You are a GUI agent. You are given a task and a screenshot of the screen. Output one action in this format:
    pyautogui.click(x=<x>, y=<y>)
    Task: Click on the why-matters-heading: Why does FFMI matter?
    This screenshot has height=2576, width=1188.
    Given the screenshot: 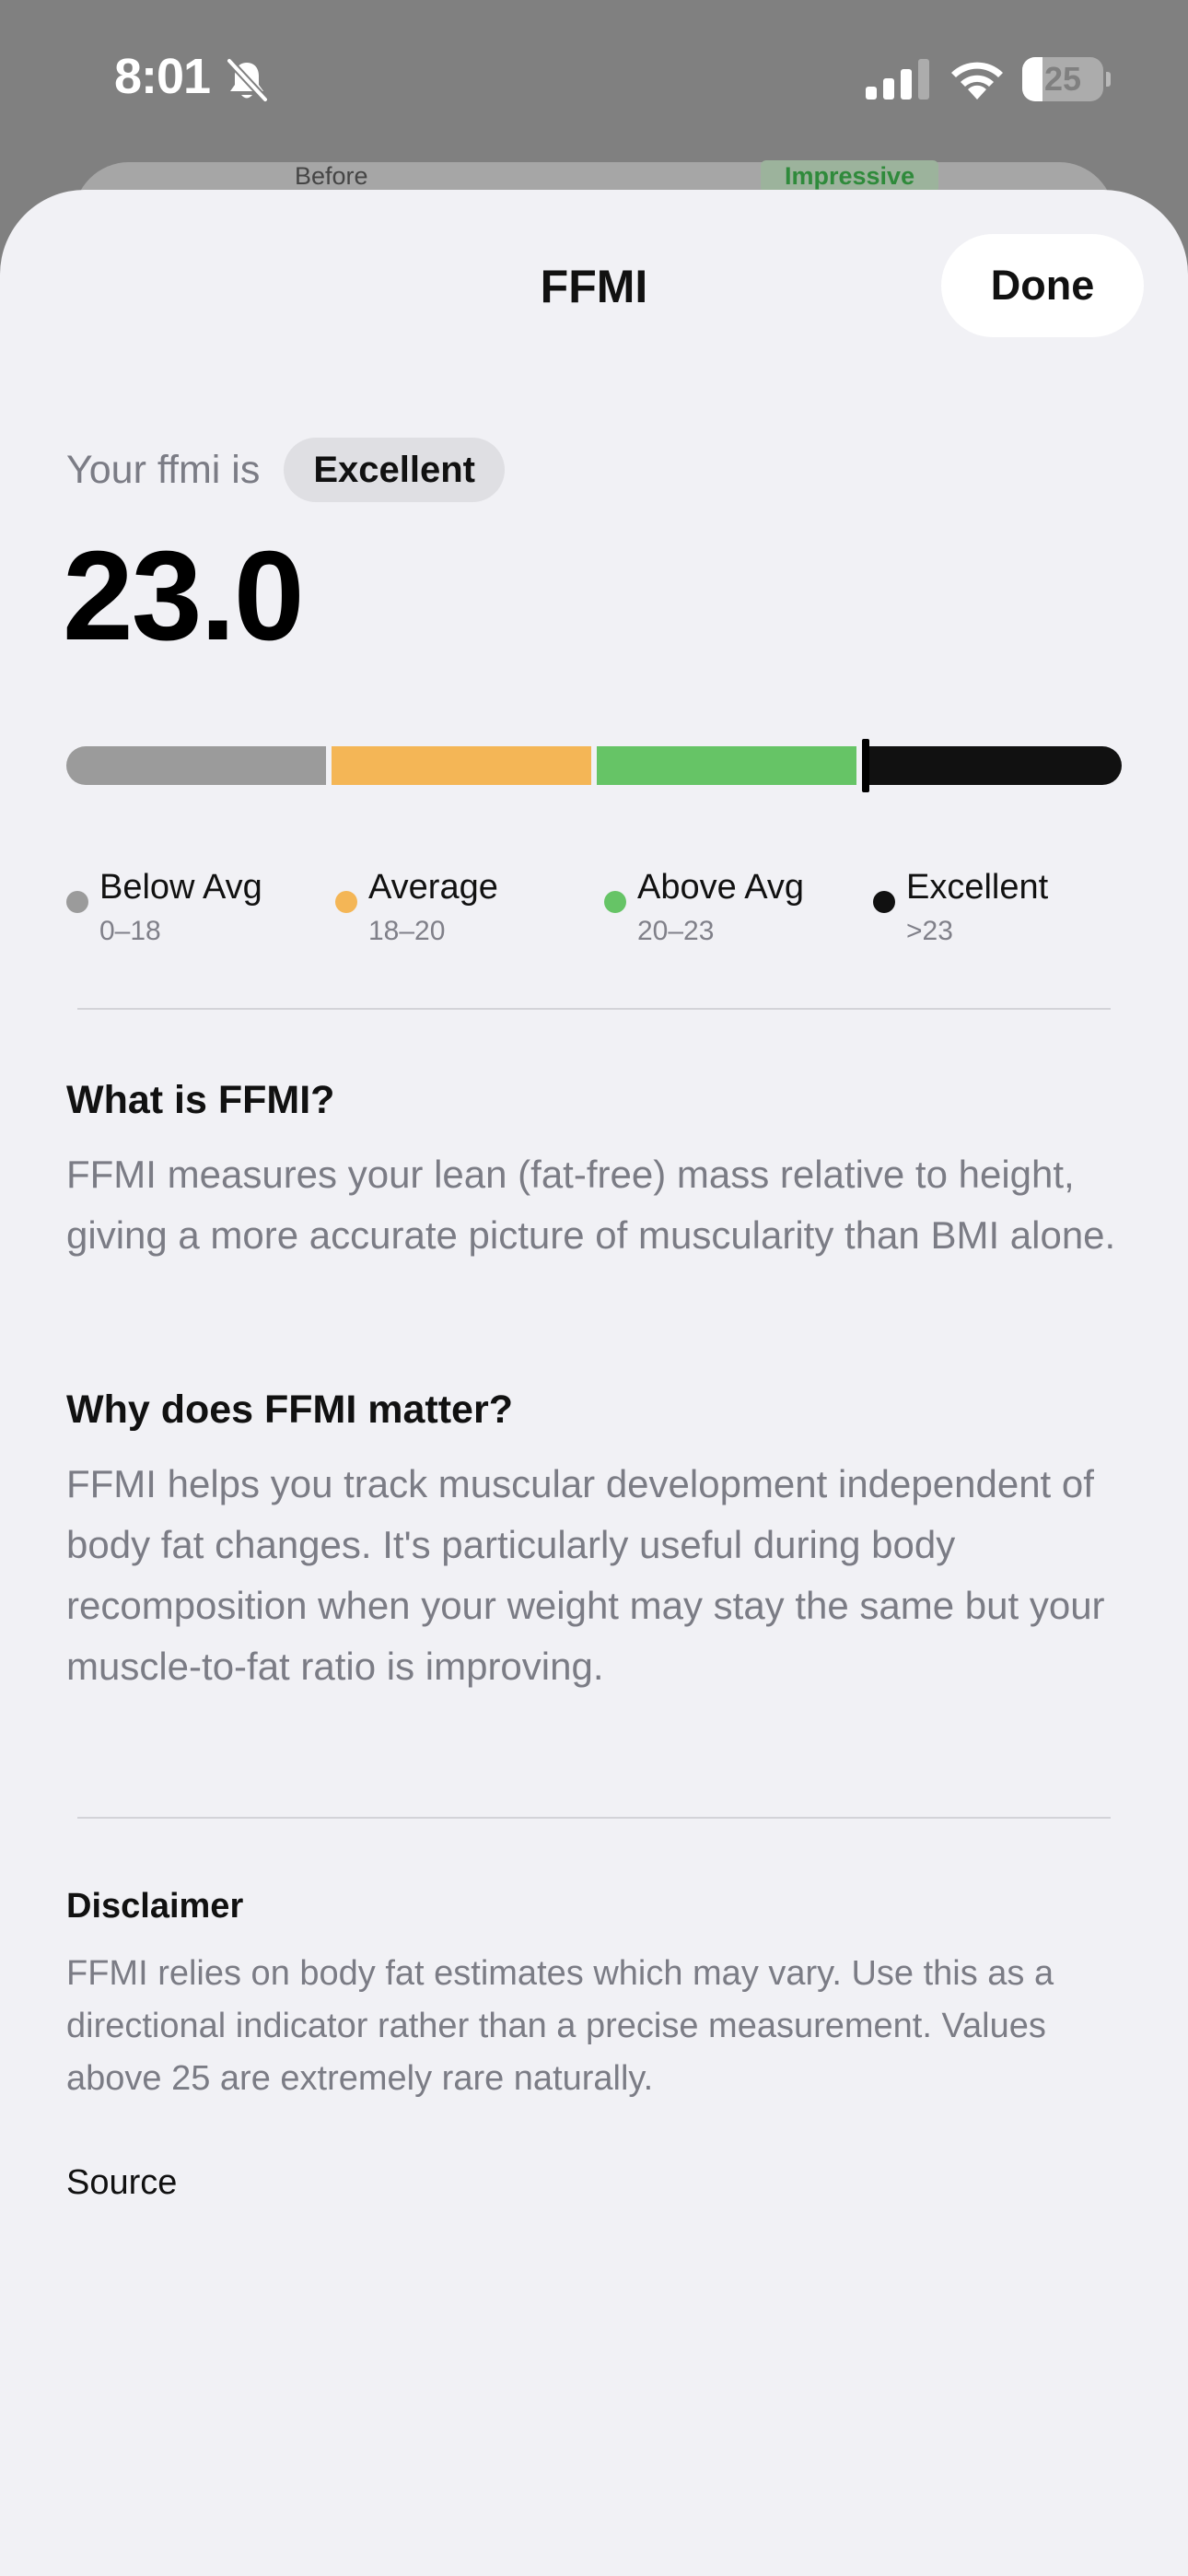 What is the action you would take?
    pyautogui.click(x=289, y=1410)
    